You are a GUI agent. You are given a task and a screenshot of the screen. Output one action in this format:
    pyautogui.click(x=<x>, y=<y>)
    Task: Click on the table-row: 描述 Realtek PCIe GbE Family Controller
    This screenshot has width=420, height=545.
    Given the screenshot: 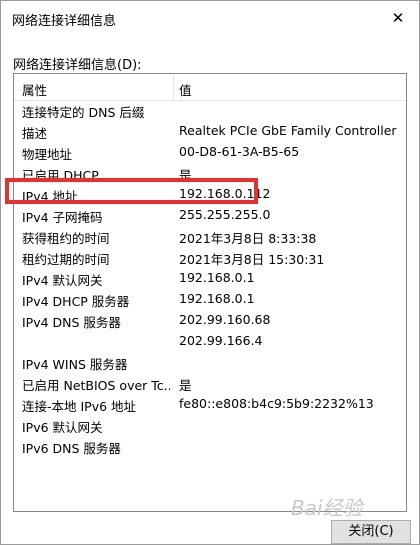 What is the action you would take?
    pyautogui.click(x=210, y=131)
    